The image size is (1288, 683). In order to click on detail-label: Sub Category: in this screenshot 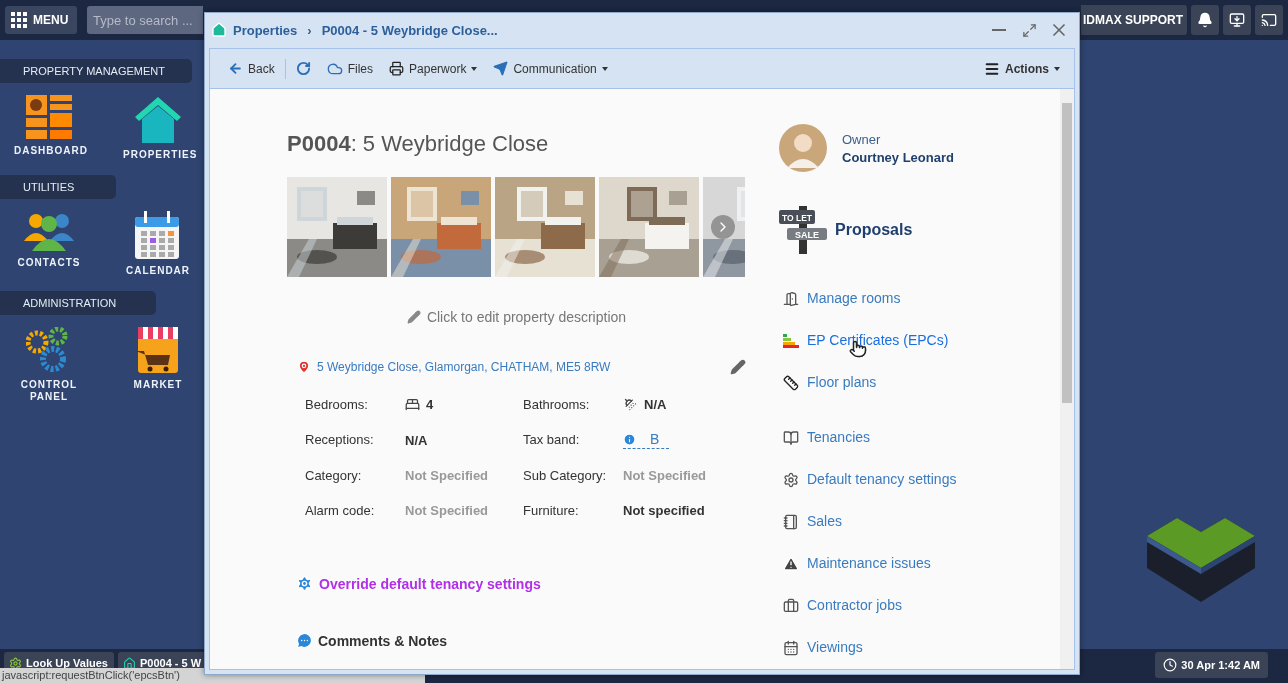, I will do `click(565, 475)`.